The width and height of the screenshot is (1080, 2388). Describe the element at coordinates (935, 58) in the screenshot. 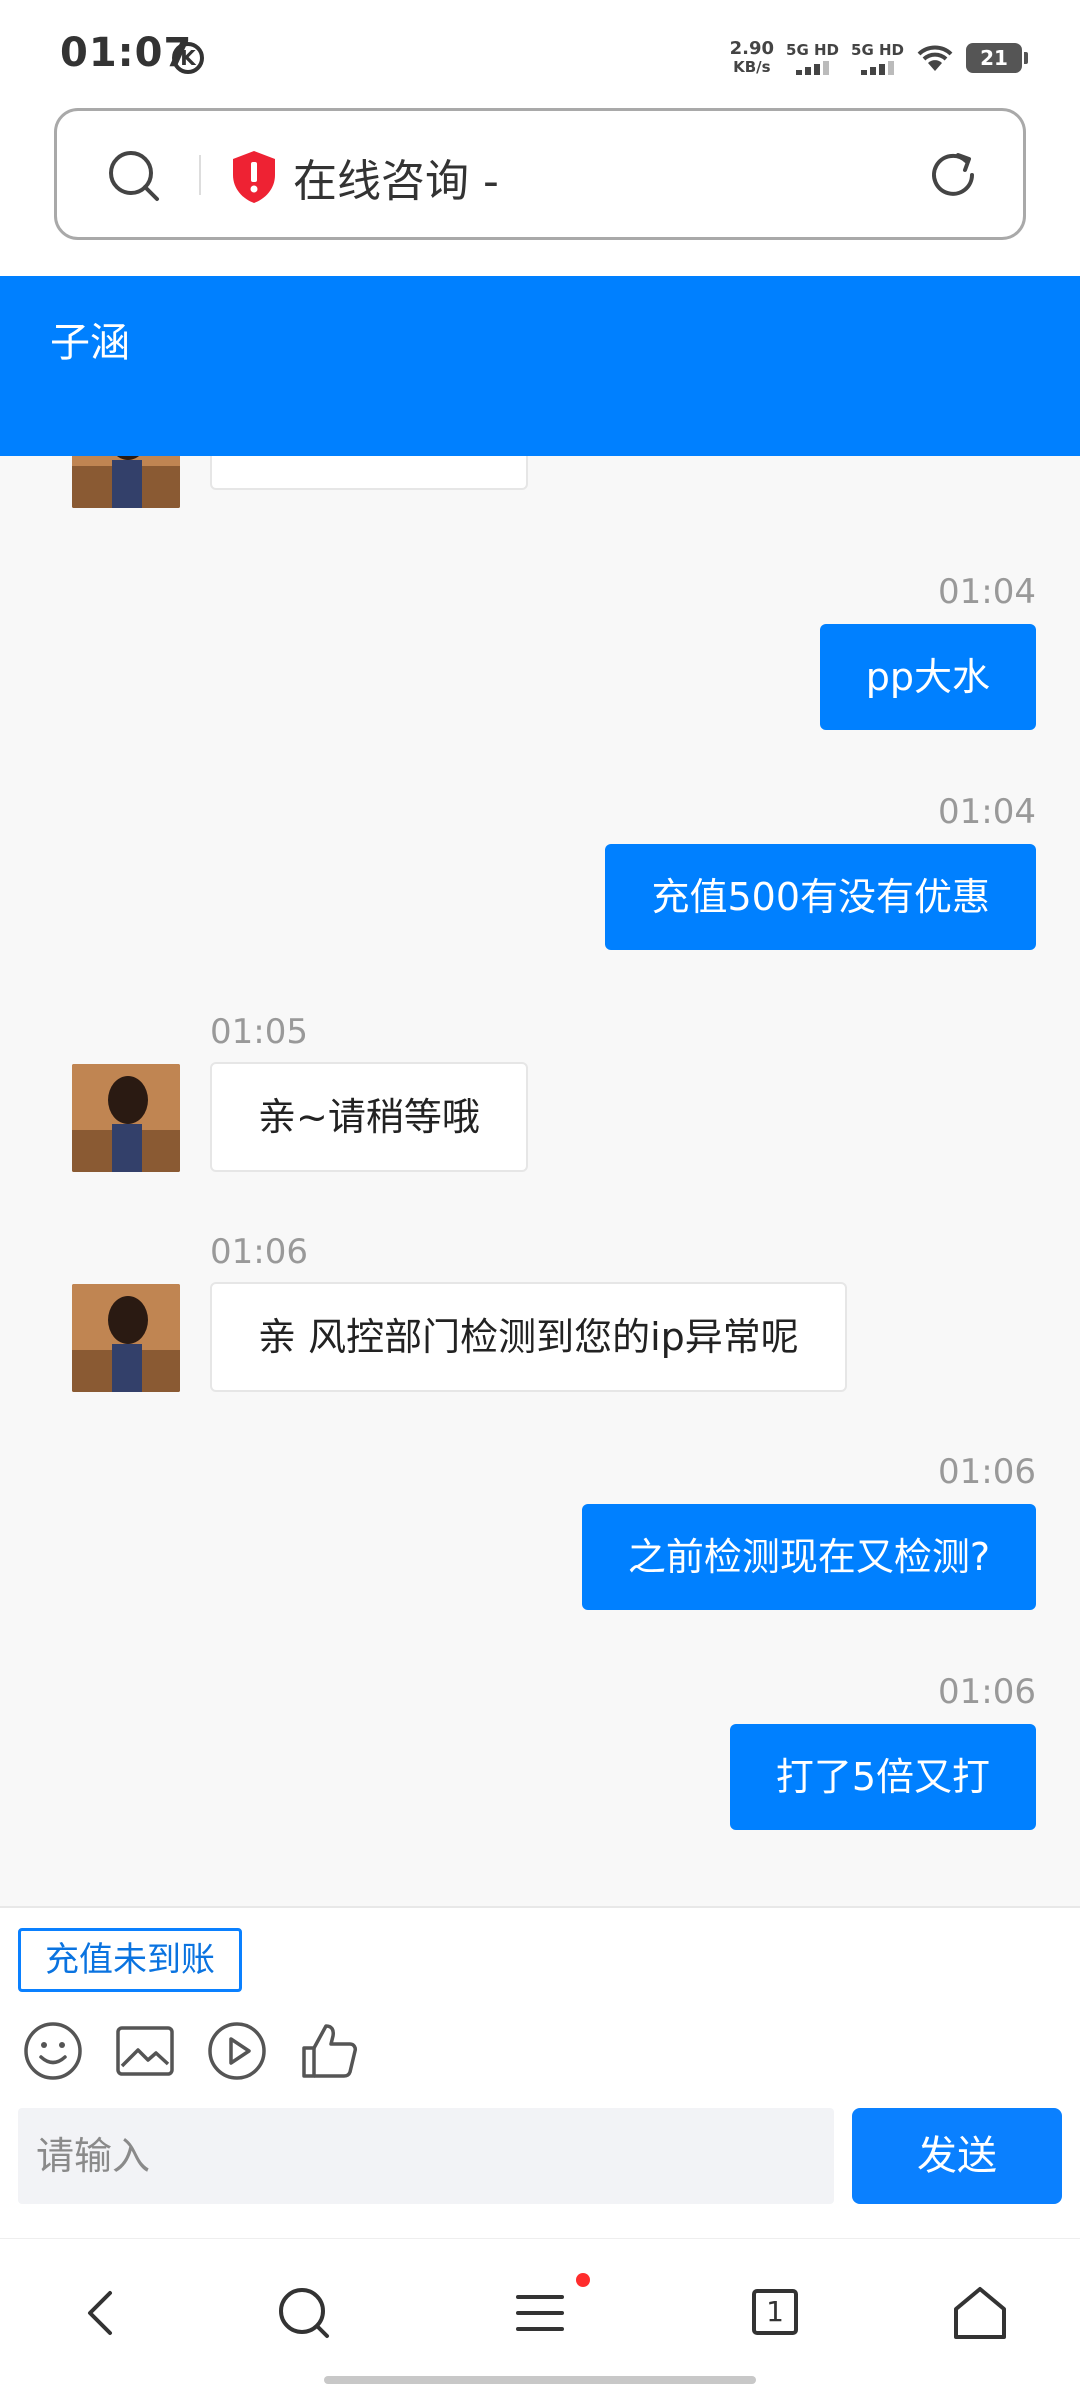

I see `wifi-icon` at that location.